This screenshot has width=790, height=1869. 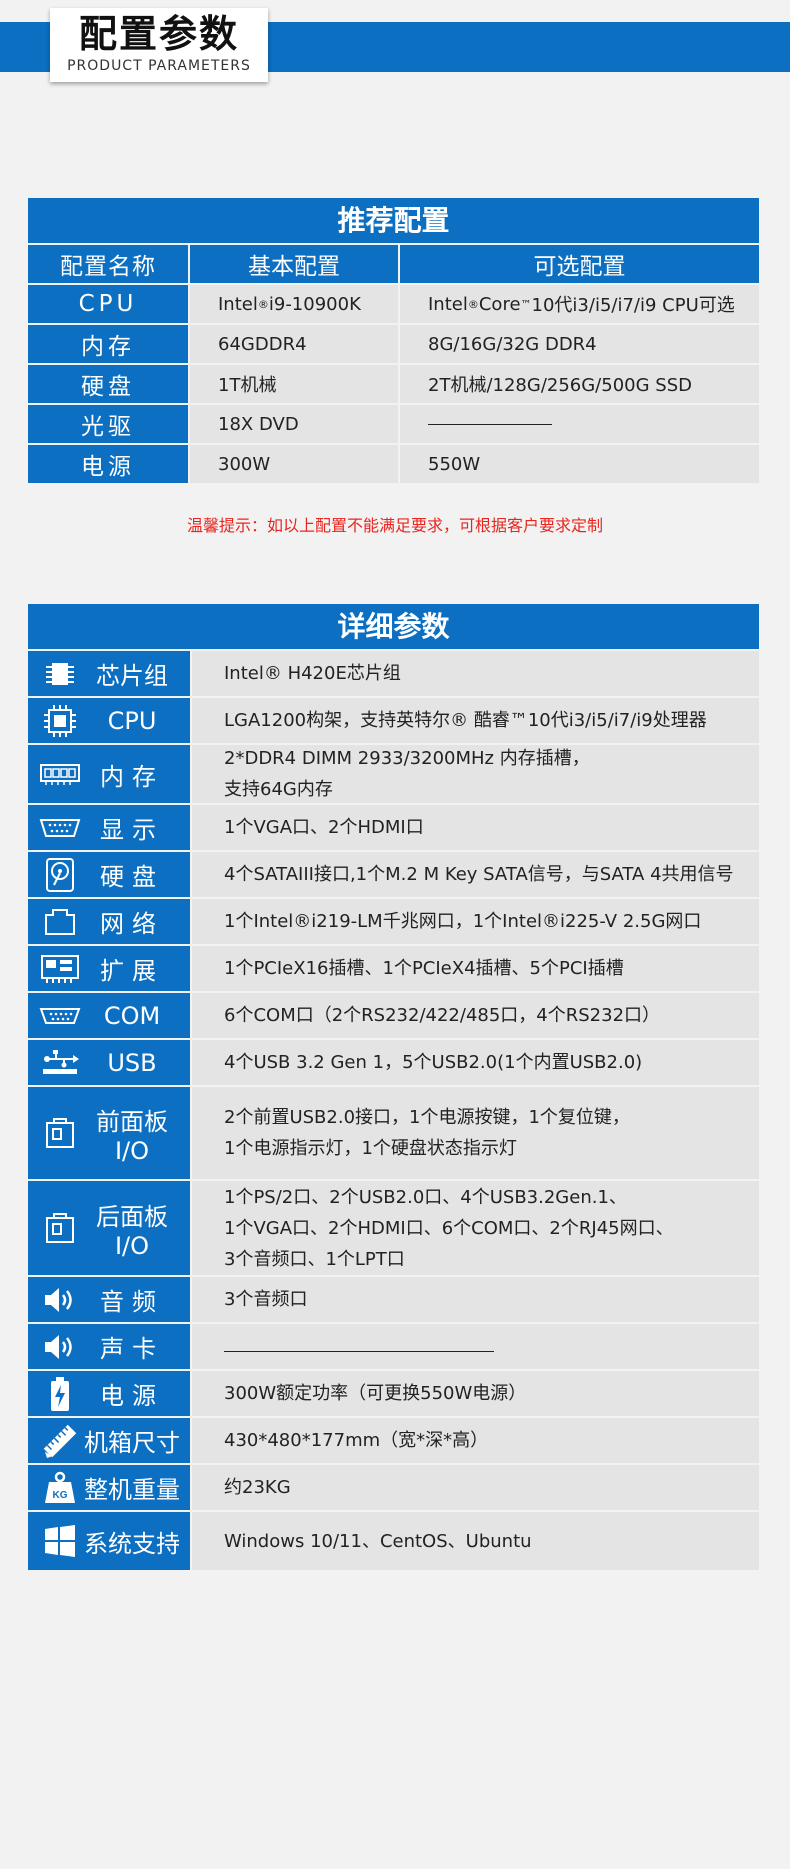 I want to click on hard-disk-icon, so click(x=60, y=875).